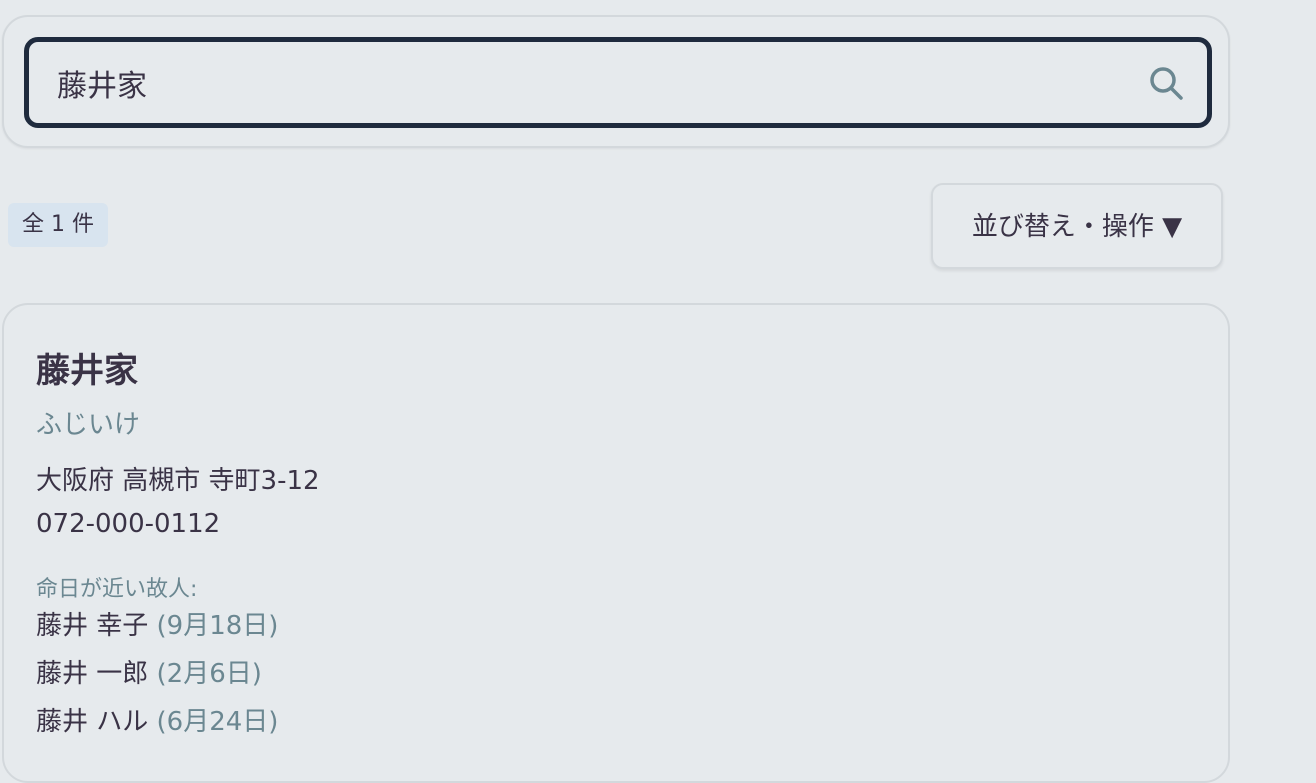 The width and height of the screenshot is (1316, 783). I want to click on search-input, so click(582, 82).